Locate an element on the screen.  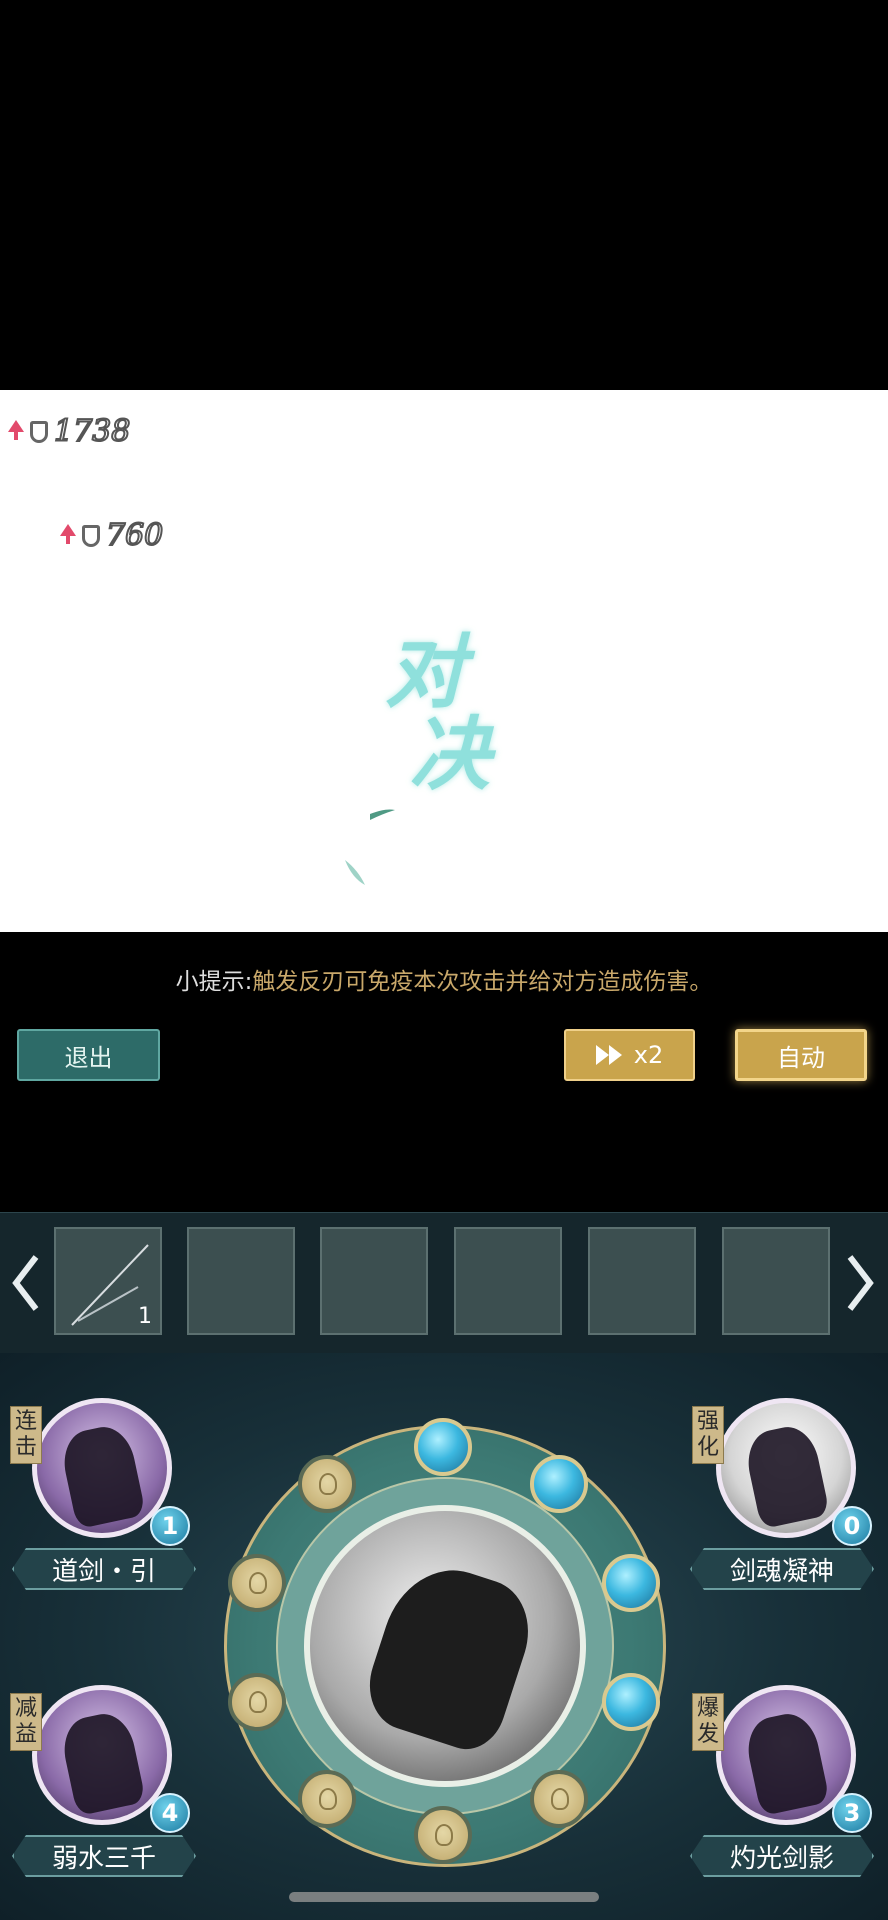
power-indicator-second: 760 is located at coordinates (112, 535).